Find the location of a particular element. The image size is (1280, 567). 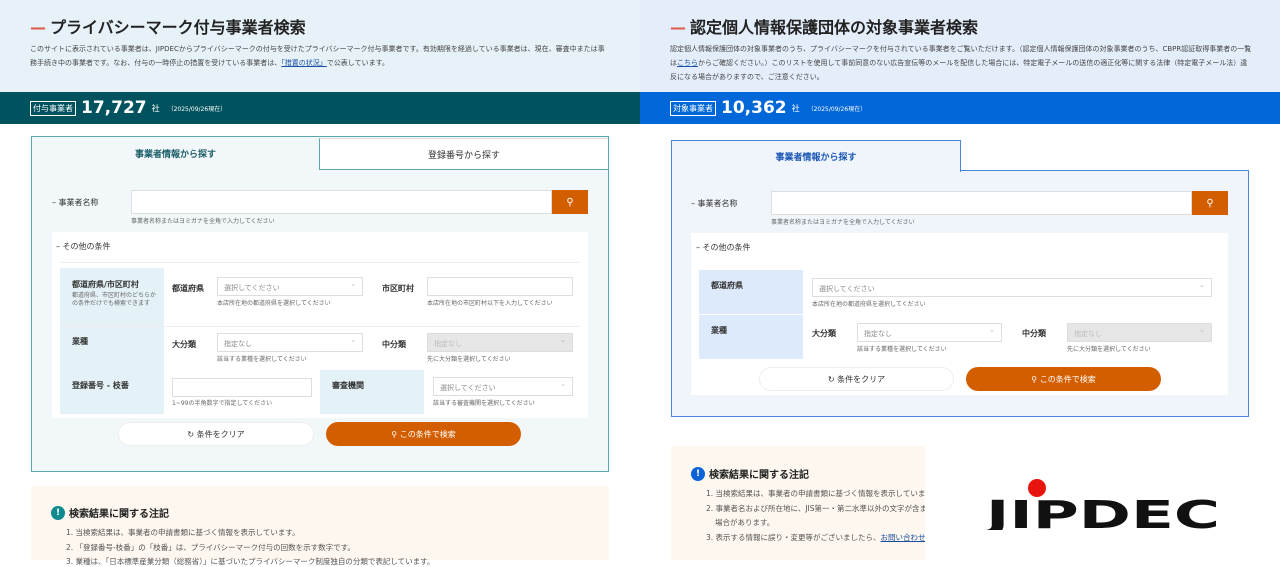

regno-input is located at coordinates (242, 387).